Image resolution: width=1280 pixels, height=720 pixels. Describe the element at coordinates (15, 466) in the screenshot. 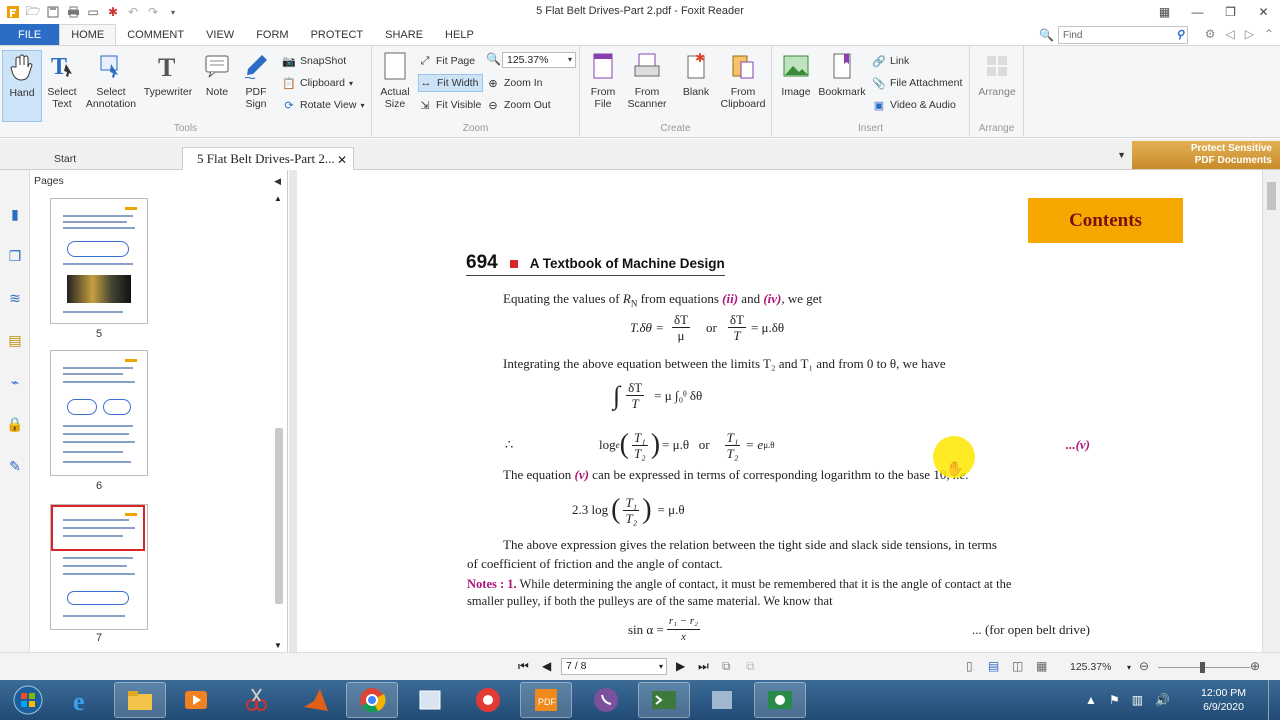

I see `signatures-panel-icon: ✎` at that location.